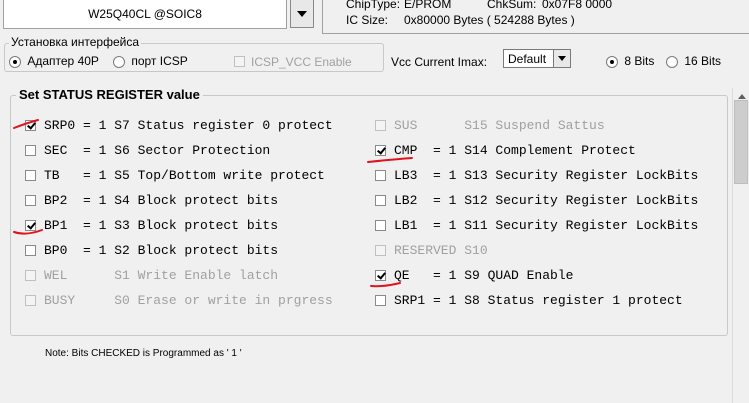 This screenshot has width=749, height=403. I want to click on chip-dropdown-button, so click(302, 14).